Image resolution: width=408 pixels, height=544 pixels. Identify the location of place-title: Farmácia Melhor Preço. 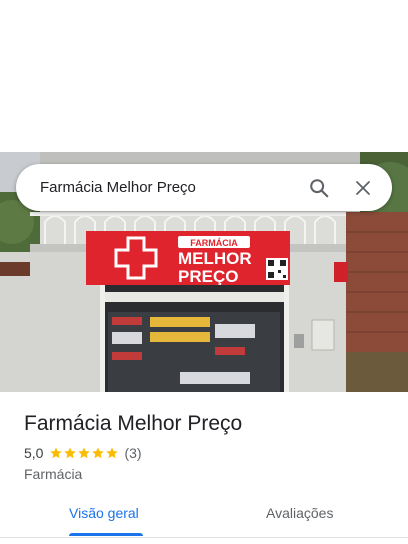
(133, 423).